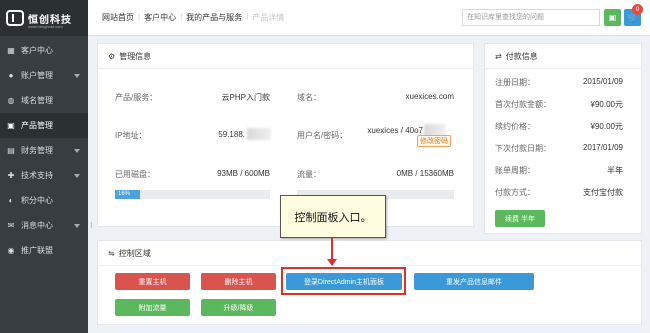 The image size is (650, 333). Describe the element at coordinates (11, 100) in the screenshot. I see `globe-icon: ◍` at that location.